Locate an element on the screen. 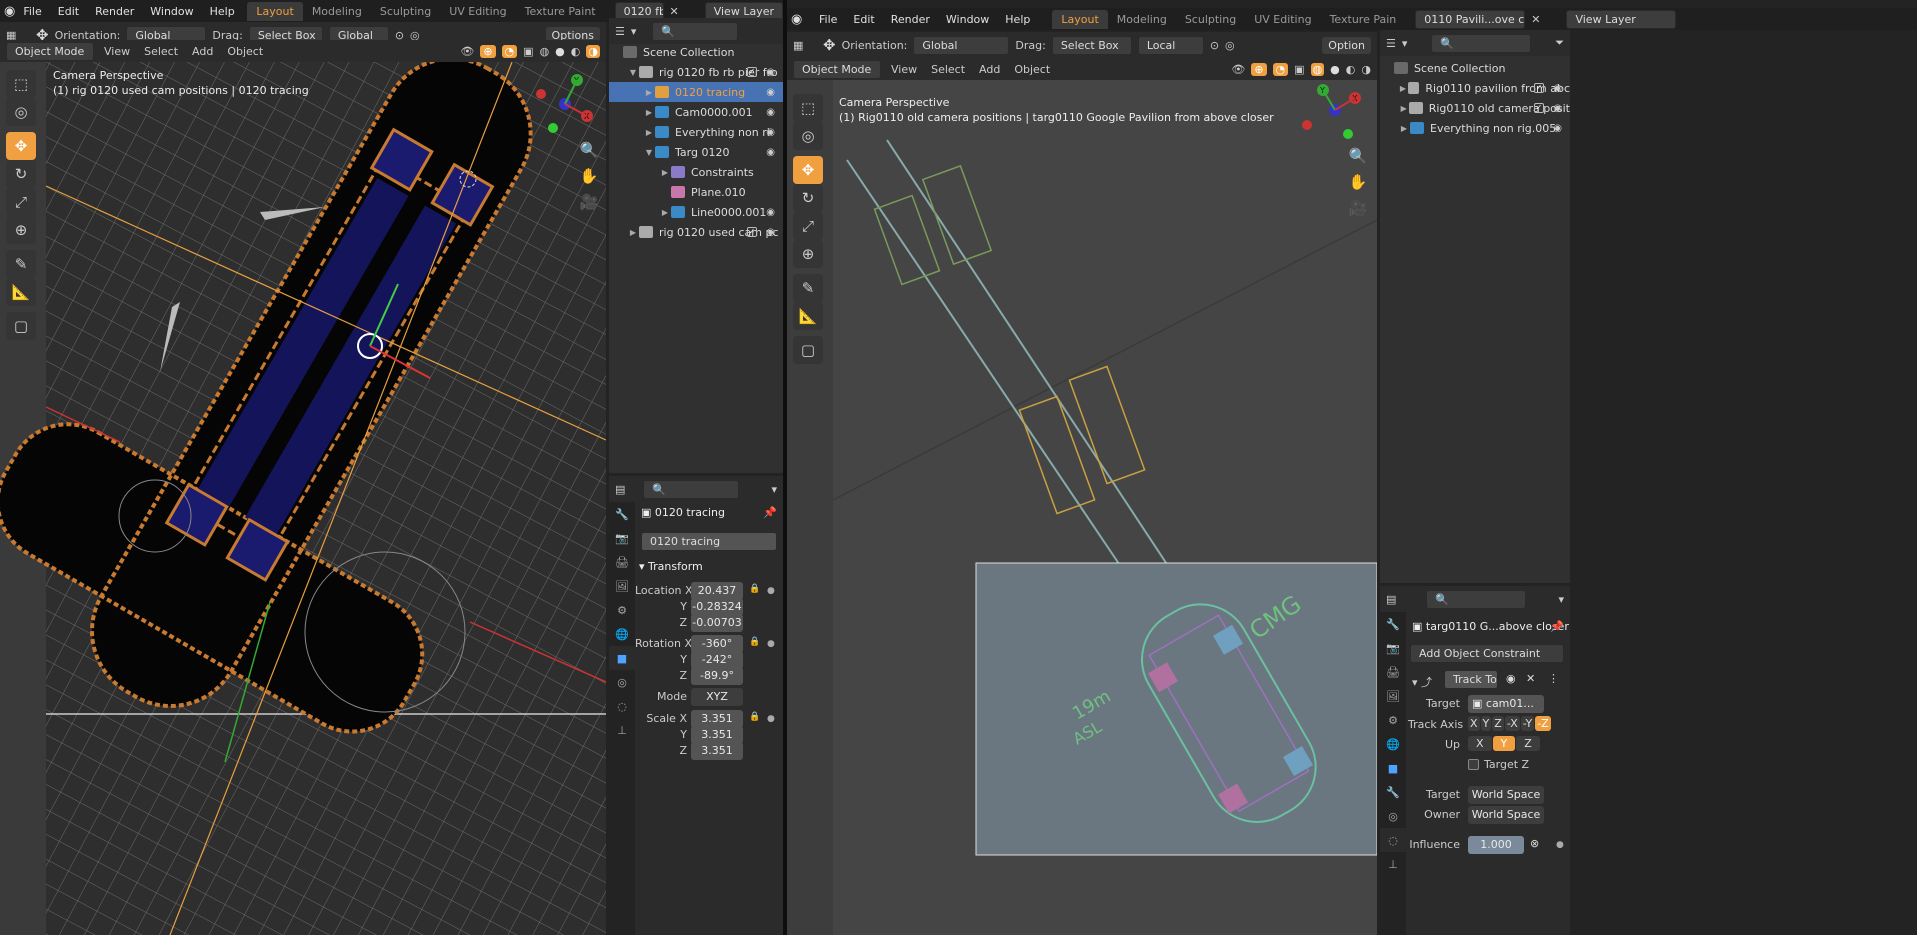 This screenshot has height=935, width=1917. move-tool: ✥ is located at coordinates (21, 146).